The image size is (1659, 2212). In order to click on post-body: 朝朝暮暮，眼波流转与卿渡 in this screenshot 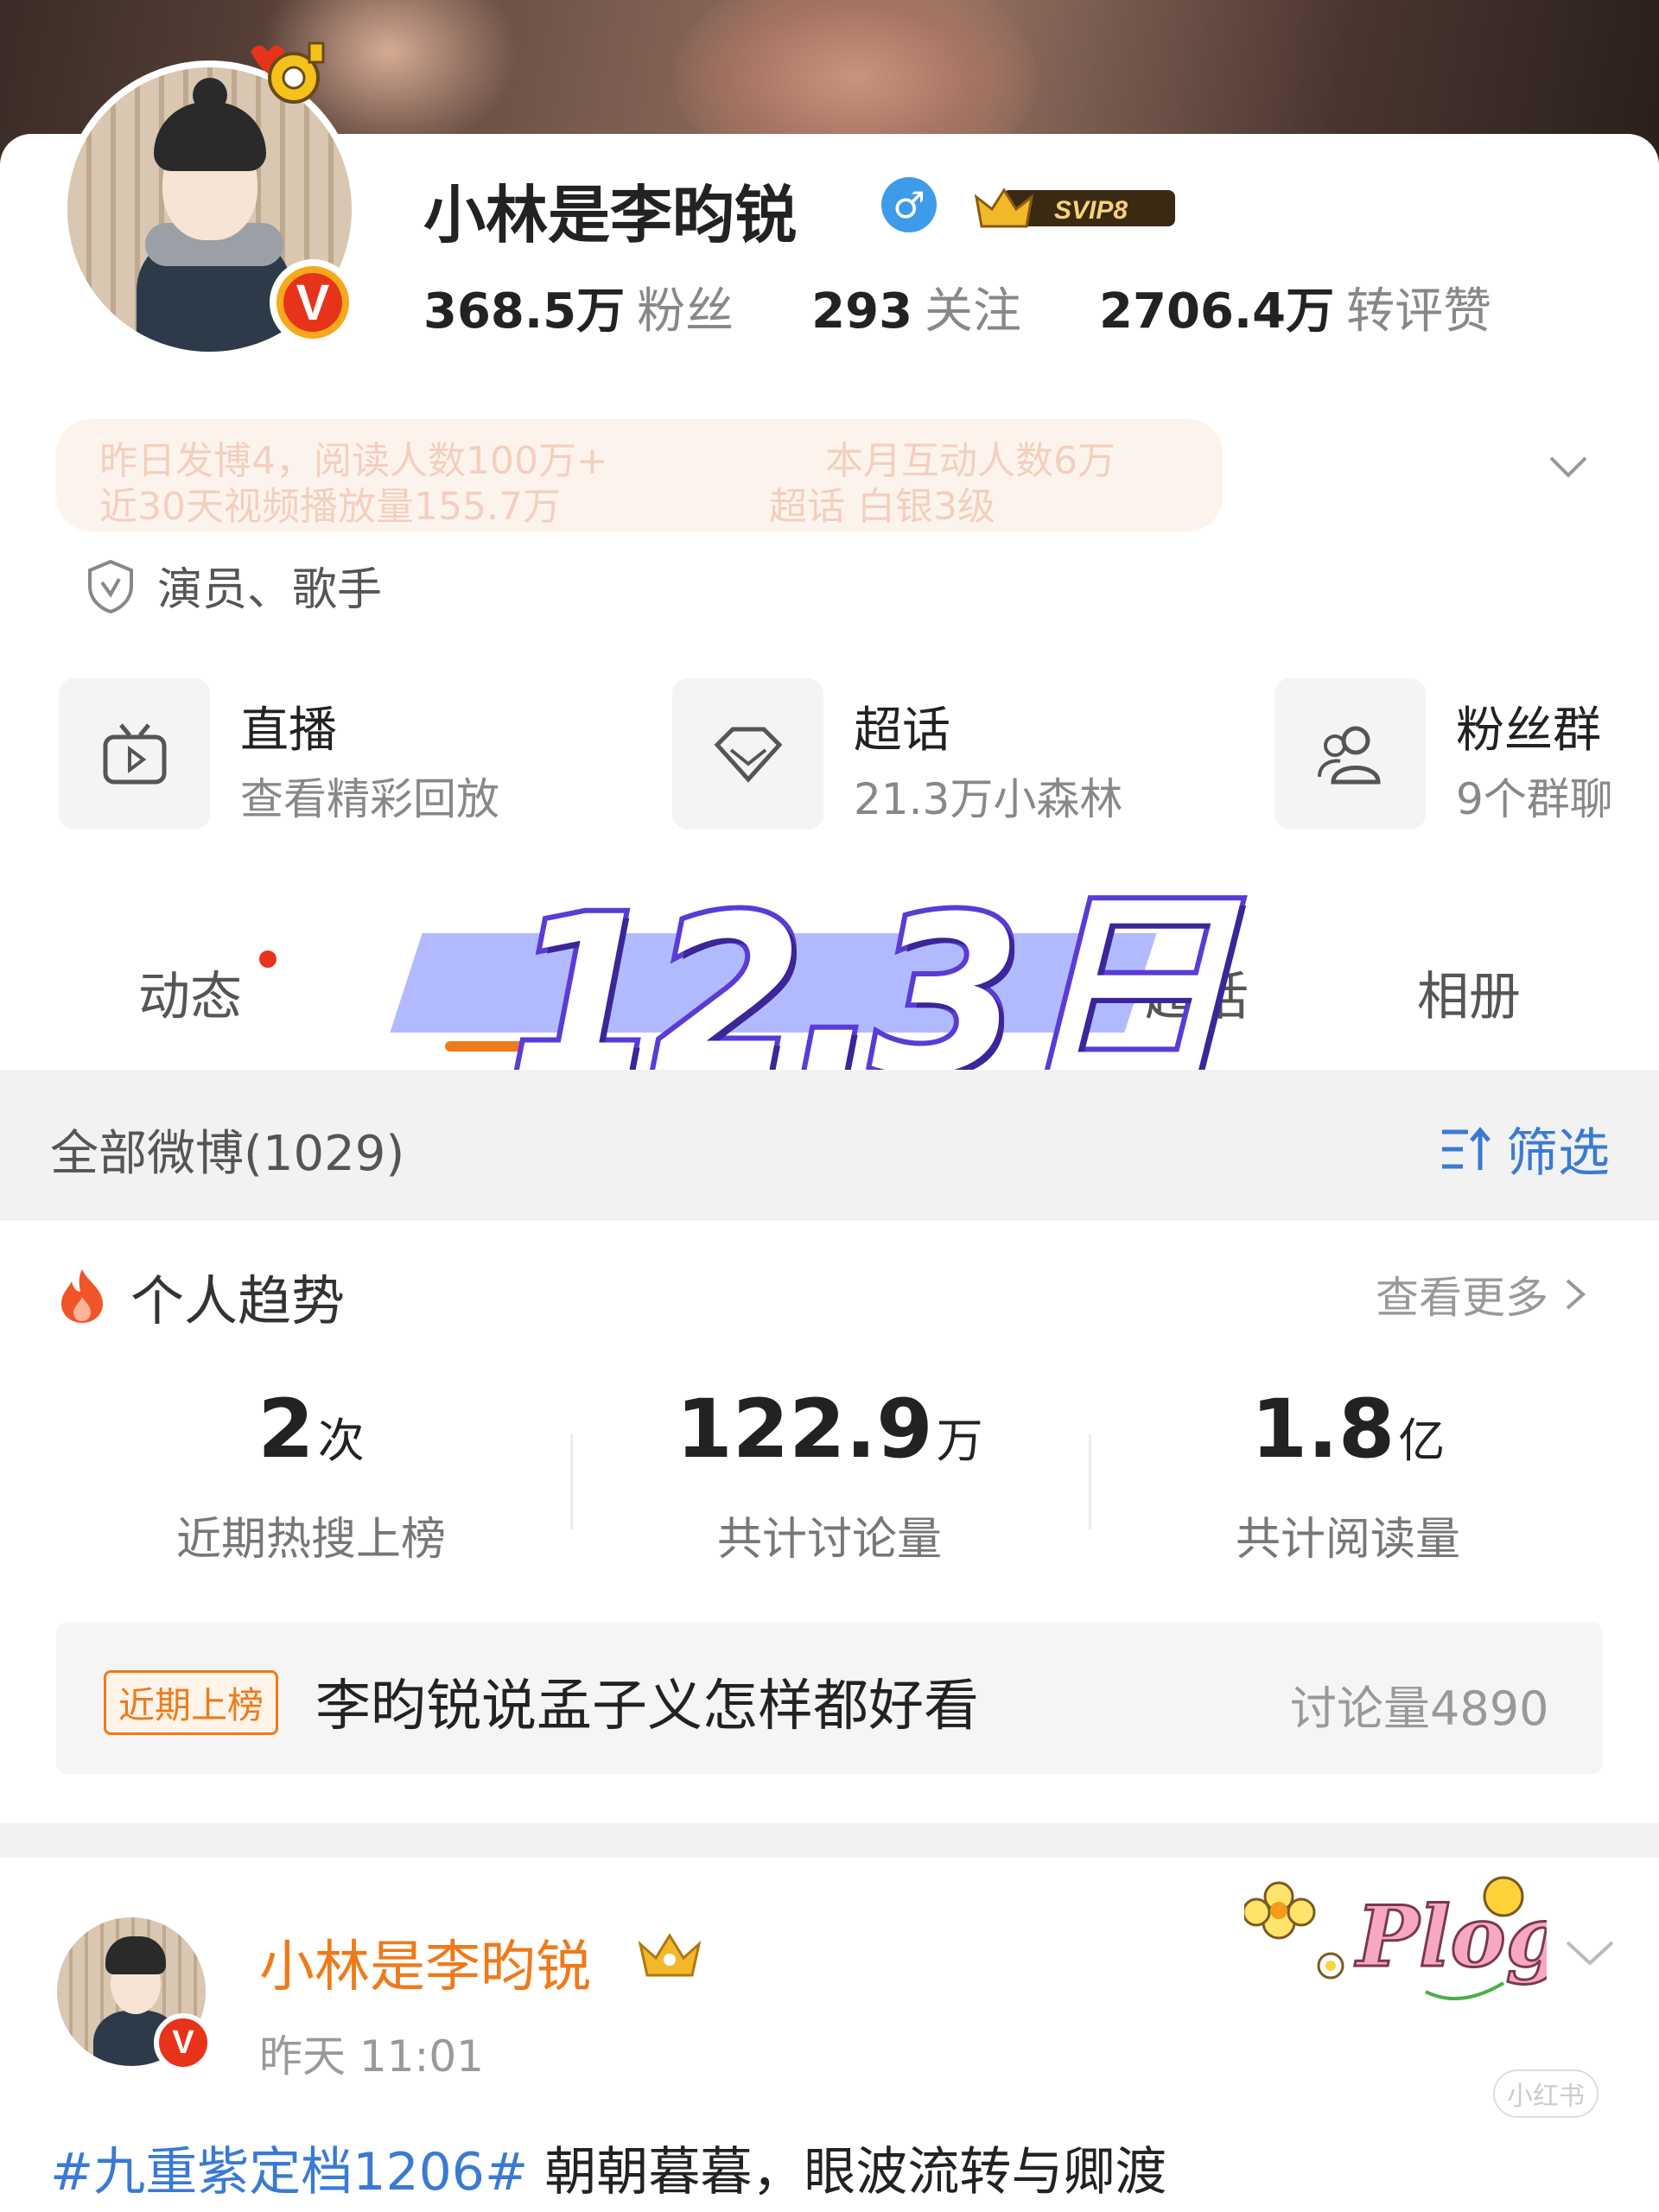, I will do `click(847, 2172)`.